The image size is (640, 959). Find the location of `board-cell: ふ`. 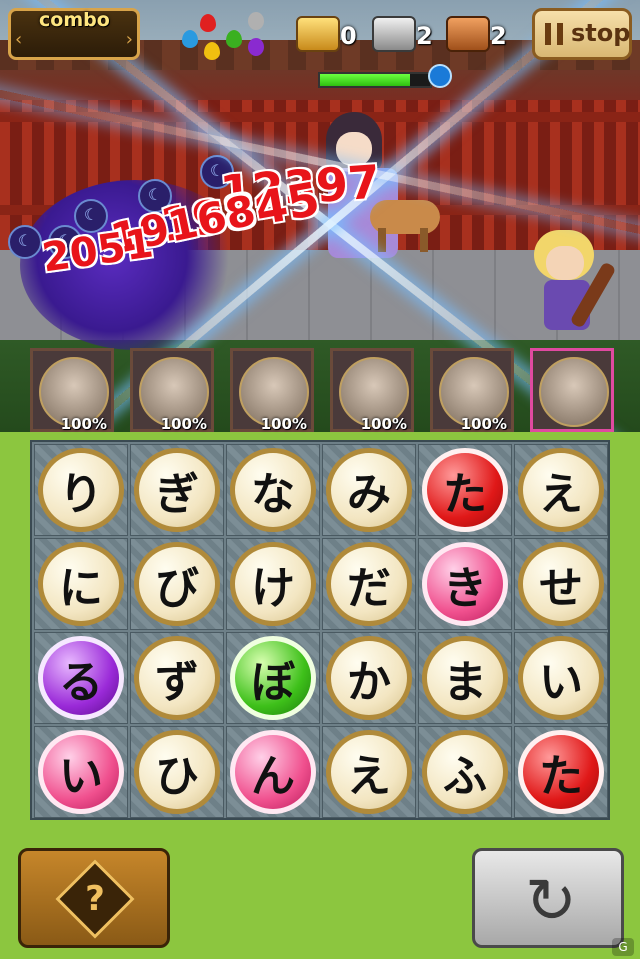

board-cell: ふ is located at coordinates (465, 772).